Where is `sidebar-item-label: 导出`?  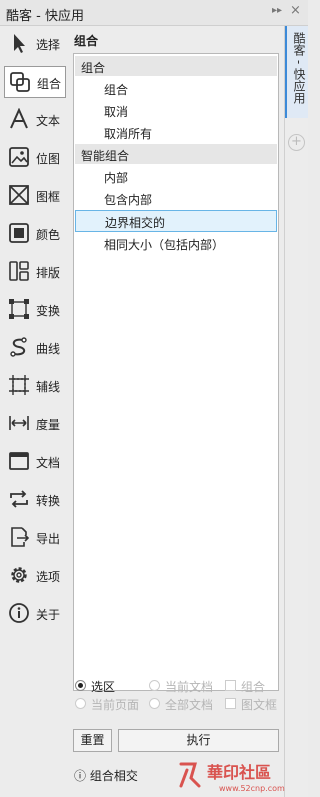
sidebar-item-label: 导出 is located at coordinates (48, 539).